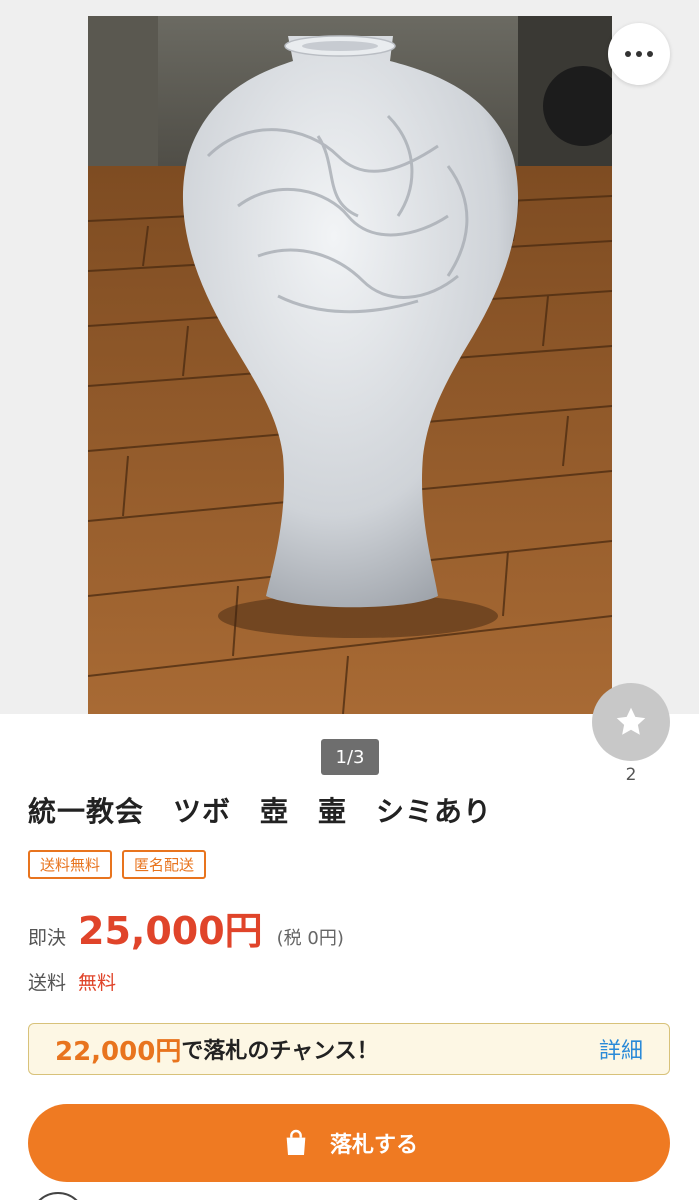  Describe the element at coordinates (58, 1196) in the screenshot. I see `seller-avatar` at that location.